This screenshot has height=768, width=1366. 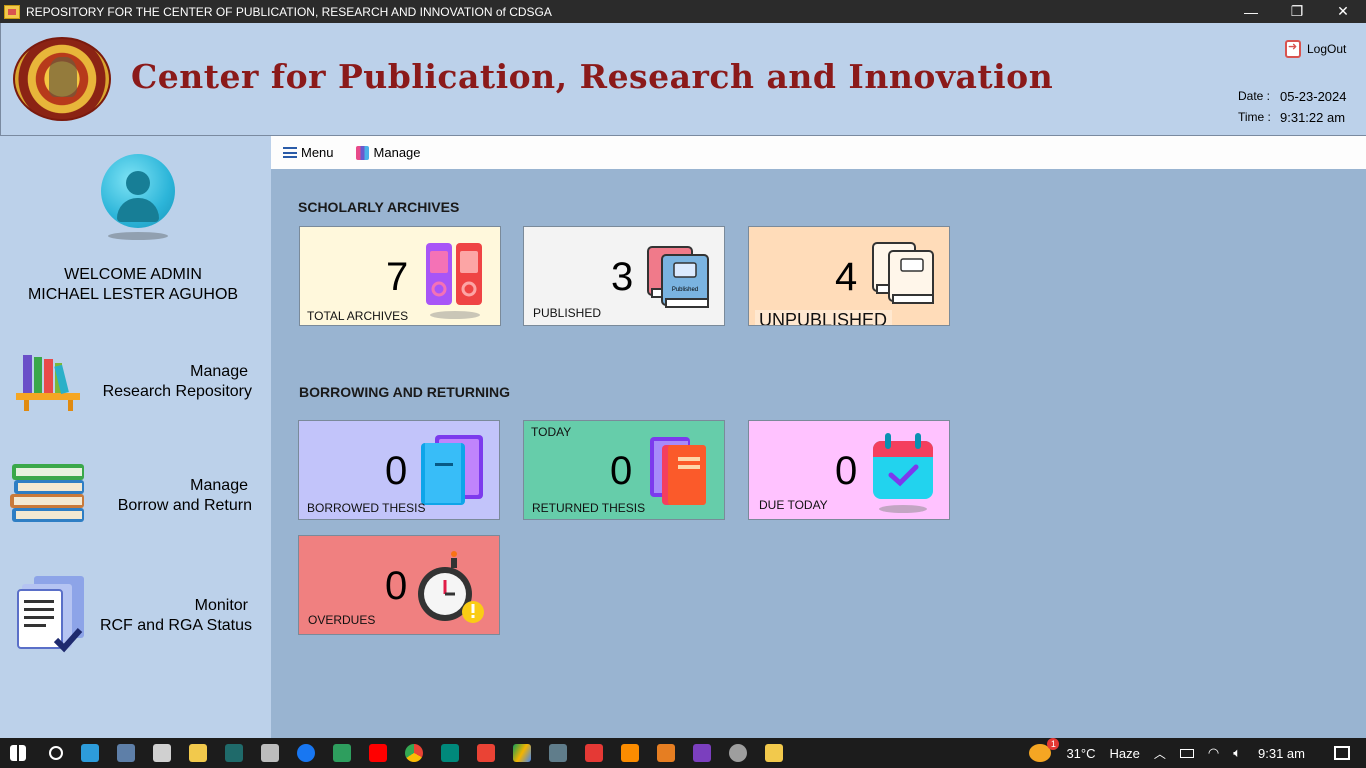 What do you see at coordinates (846, 471) in the screenshot?
I see `due-today-count: 0` at bounding box center [846, 471].